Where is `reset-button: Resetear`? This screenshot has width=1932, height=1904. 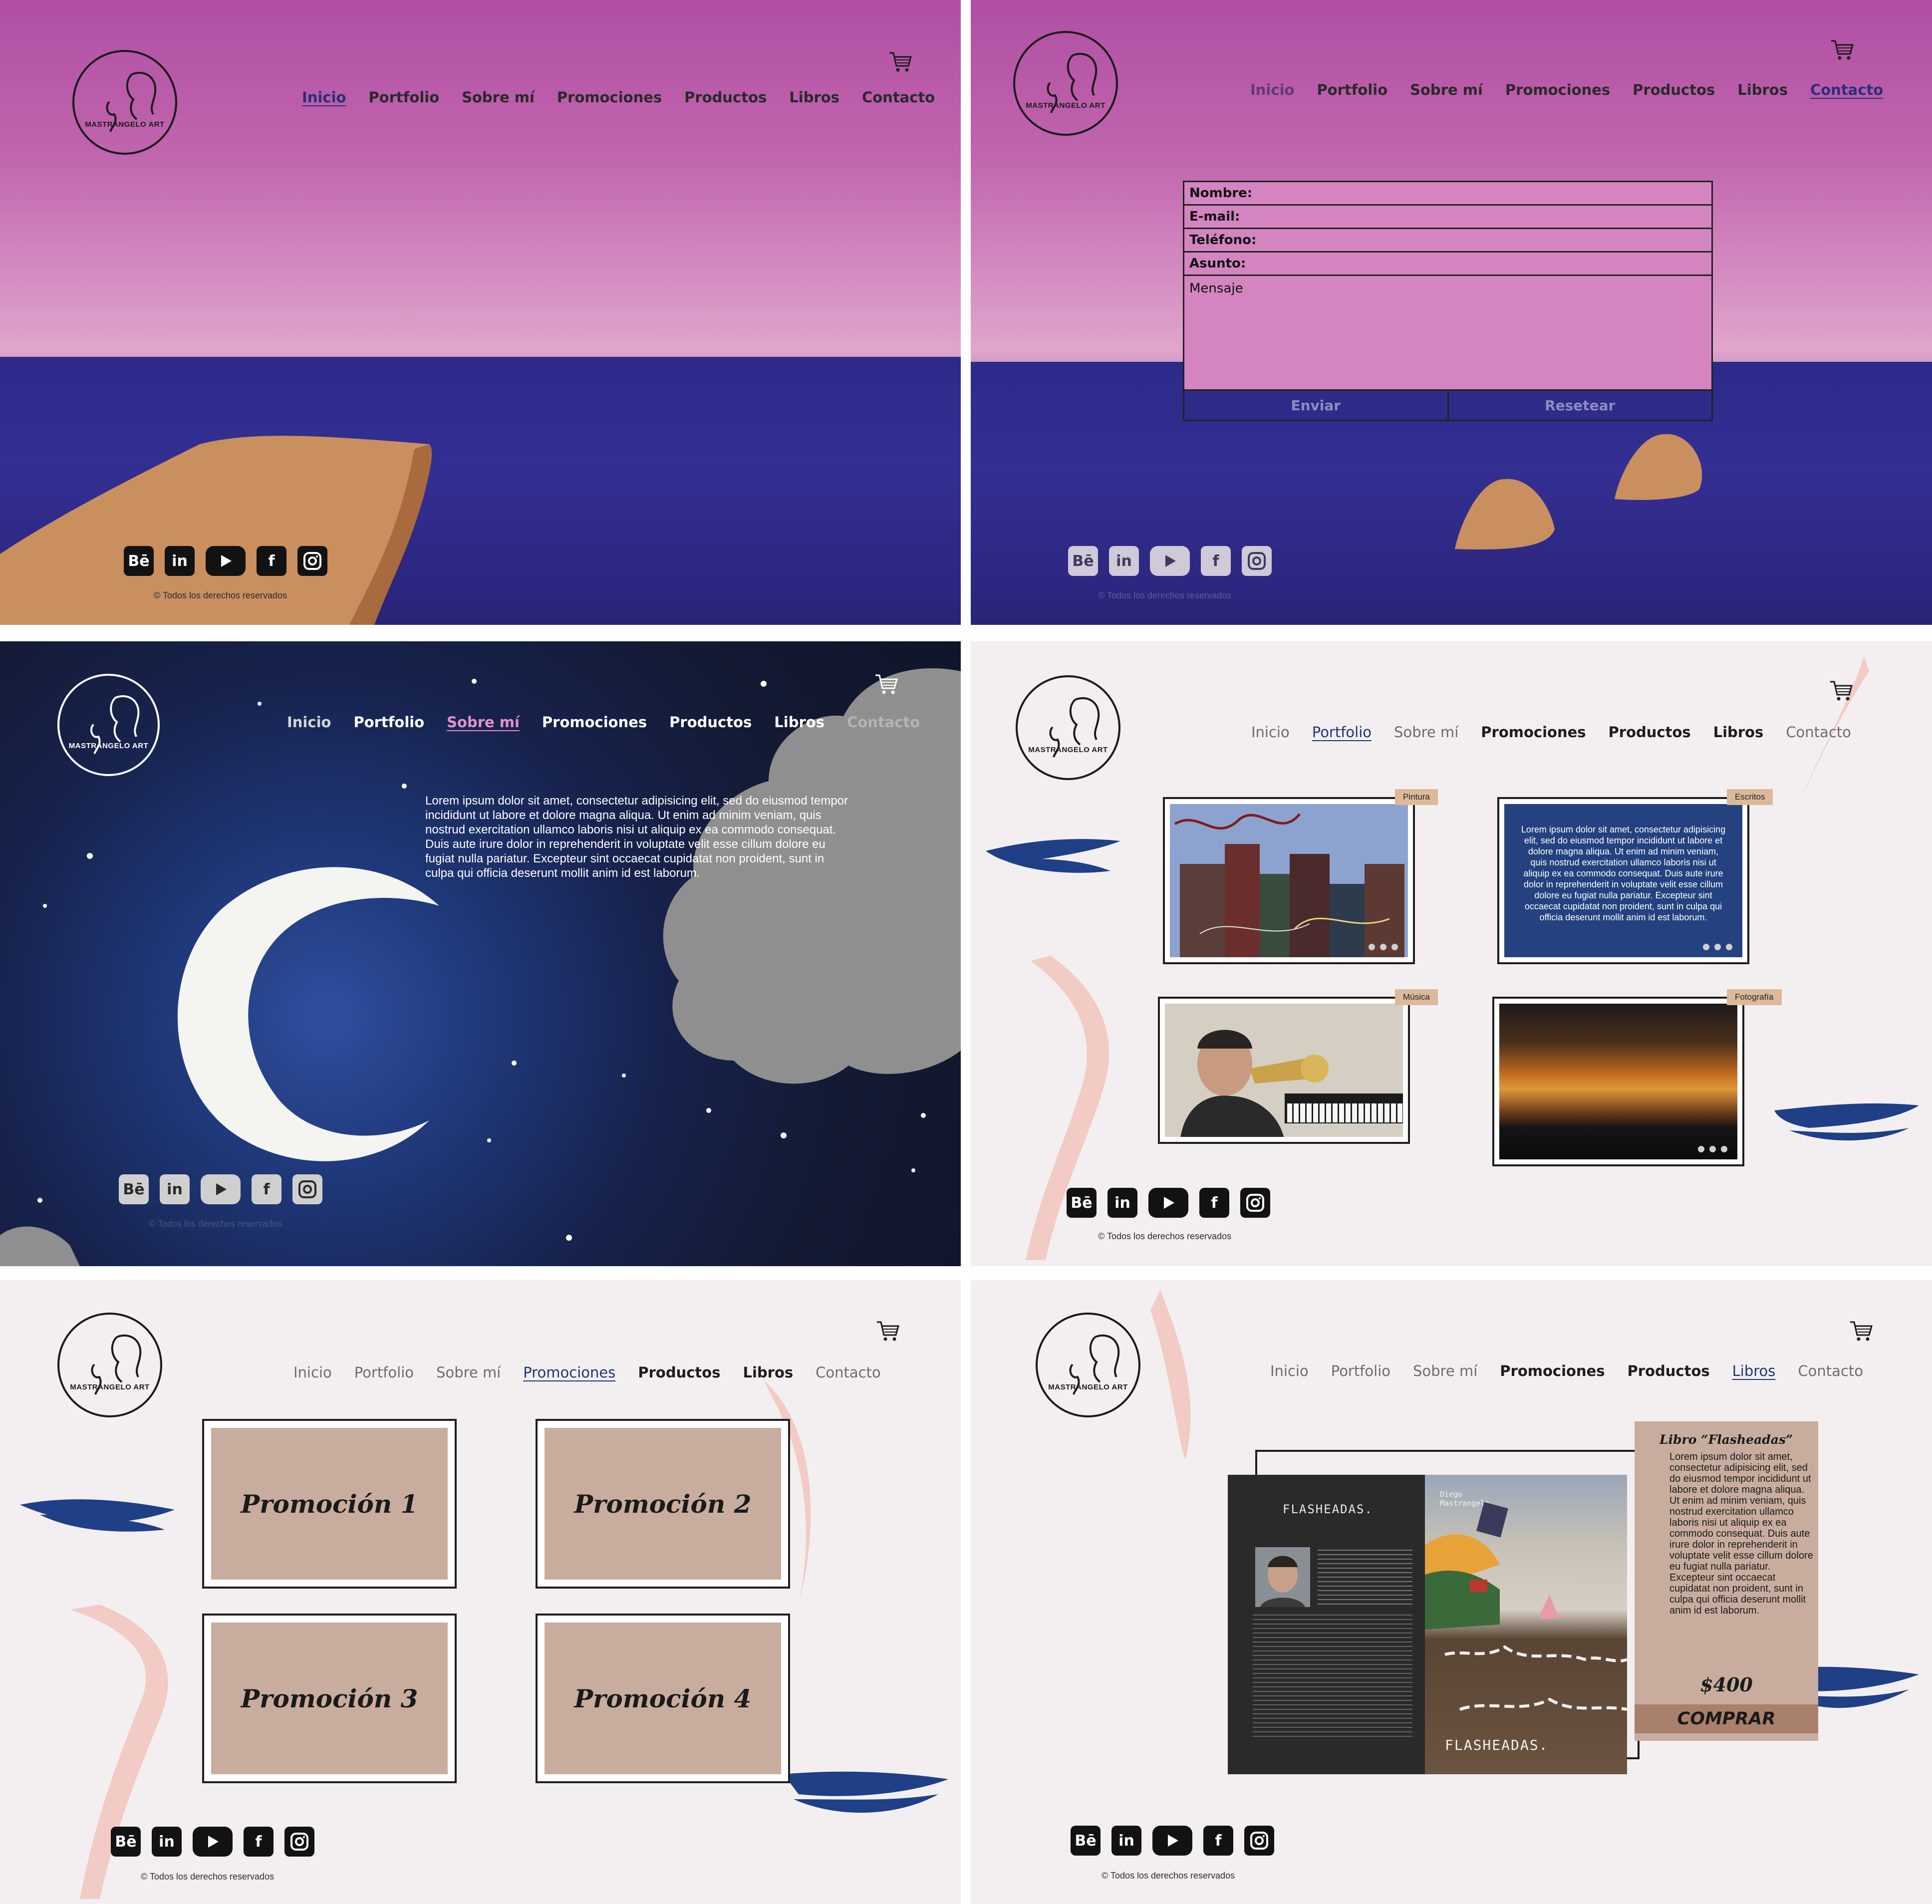
reset-button: Resetear is located at coordinates (1580, 406).